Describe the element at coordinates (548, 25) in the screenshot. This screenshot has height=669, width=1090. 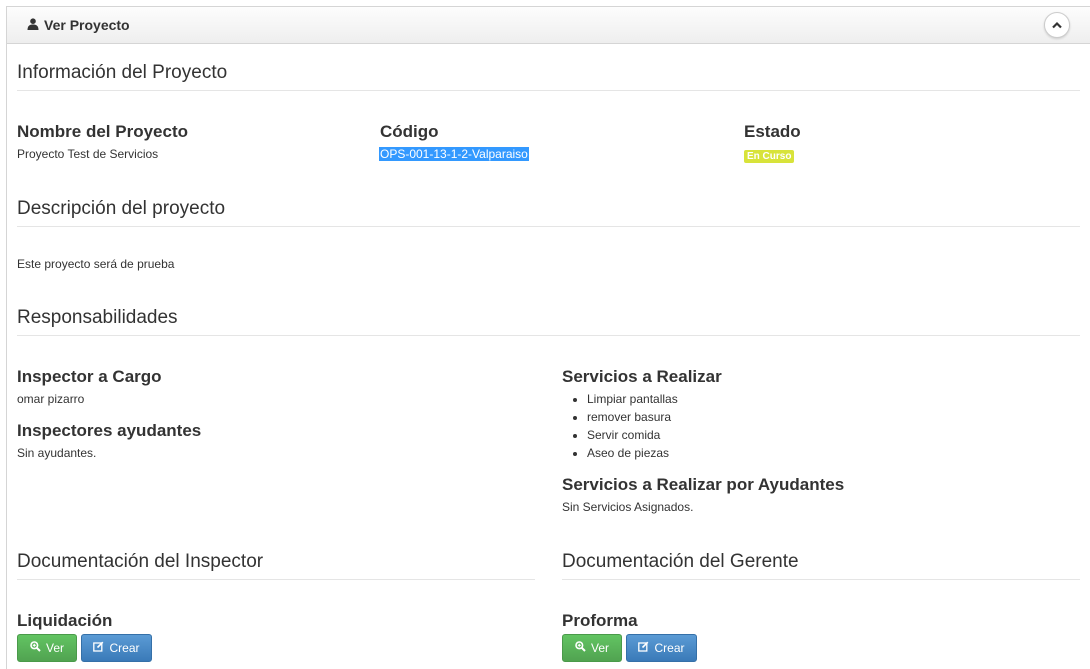
I see `panel-header: Ver Proyecto` at that location.